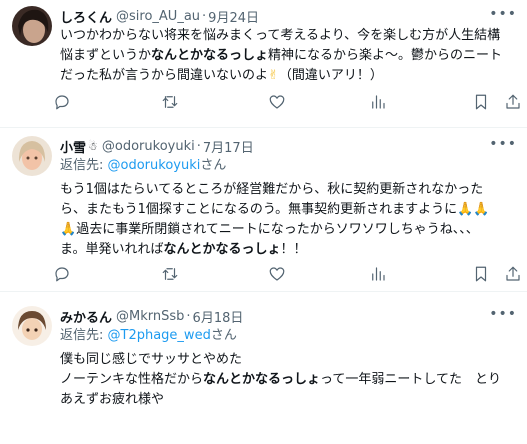 This screenshot has width=527, height=444. I want to click on display-name: 小雪, so click(73, 146).